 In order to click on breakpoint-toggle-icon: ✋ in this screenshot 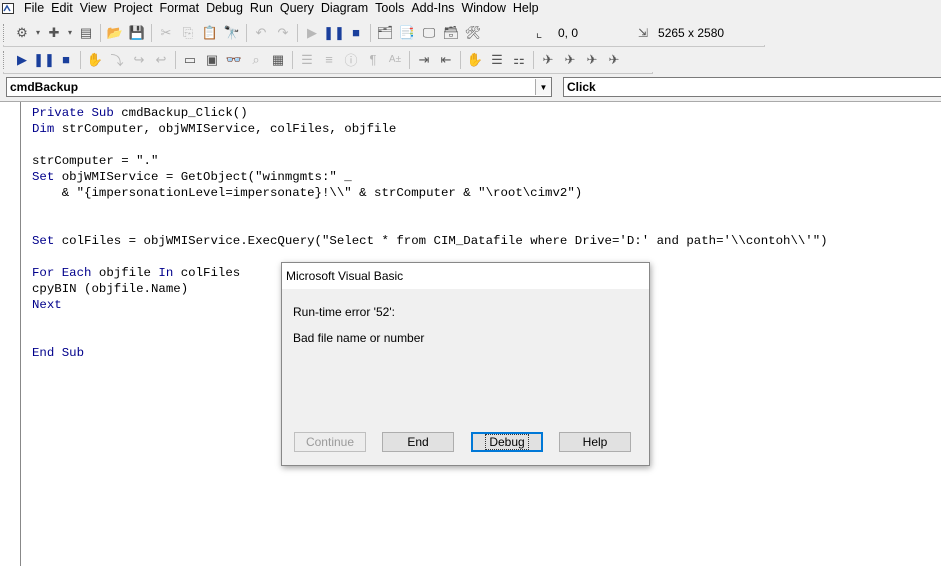, I will do `click(475, 60)`.